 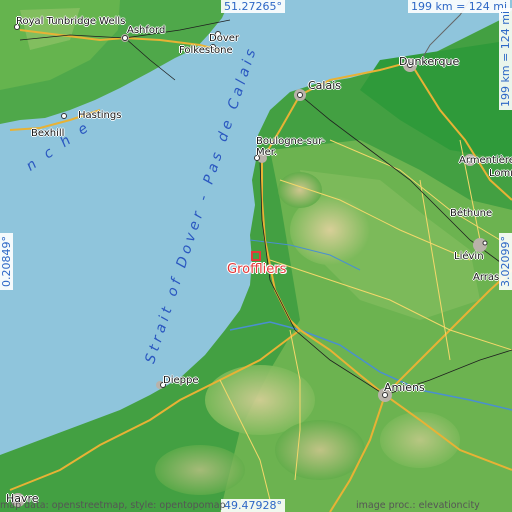 What do you see at coordinates (469, 256) in the screenshot?
I see `city-label-lievin: Liévin` at bounding box center [469, 256].